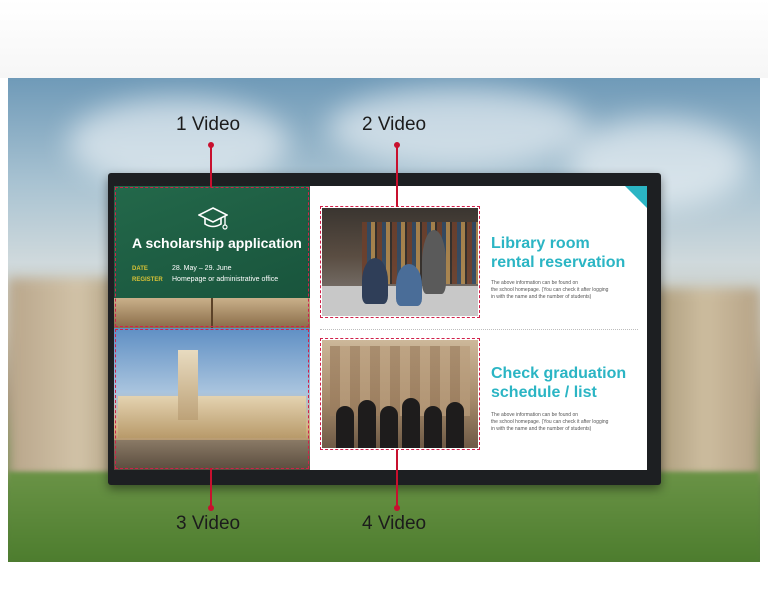  I want to click on callout-2-video: 2 Video, so click(394, 124).